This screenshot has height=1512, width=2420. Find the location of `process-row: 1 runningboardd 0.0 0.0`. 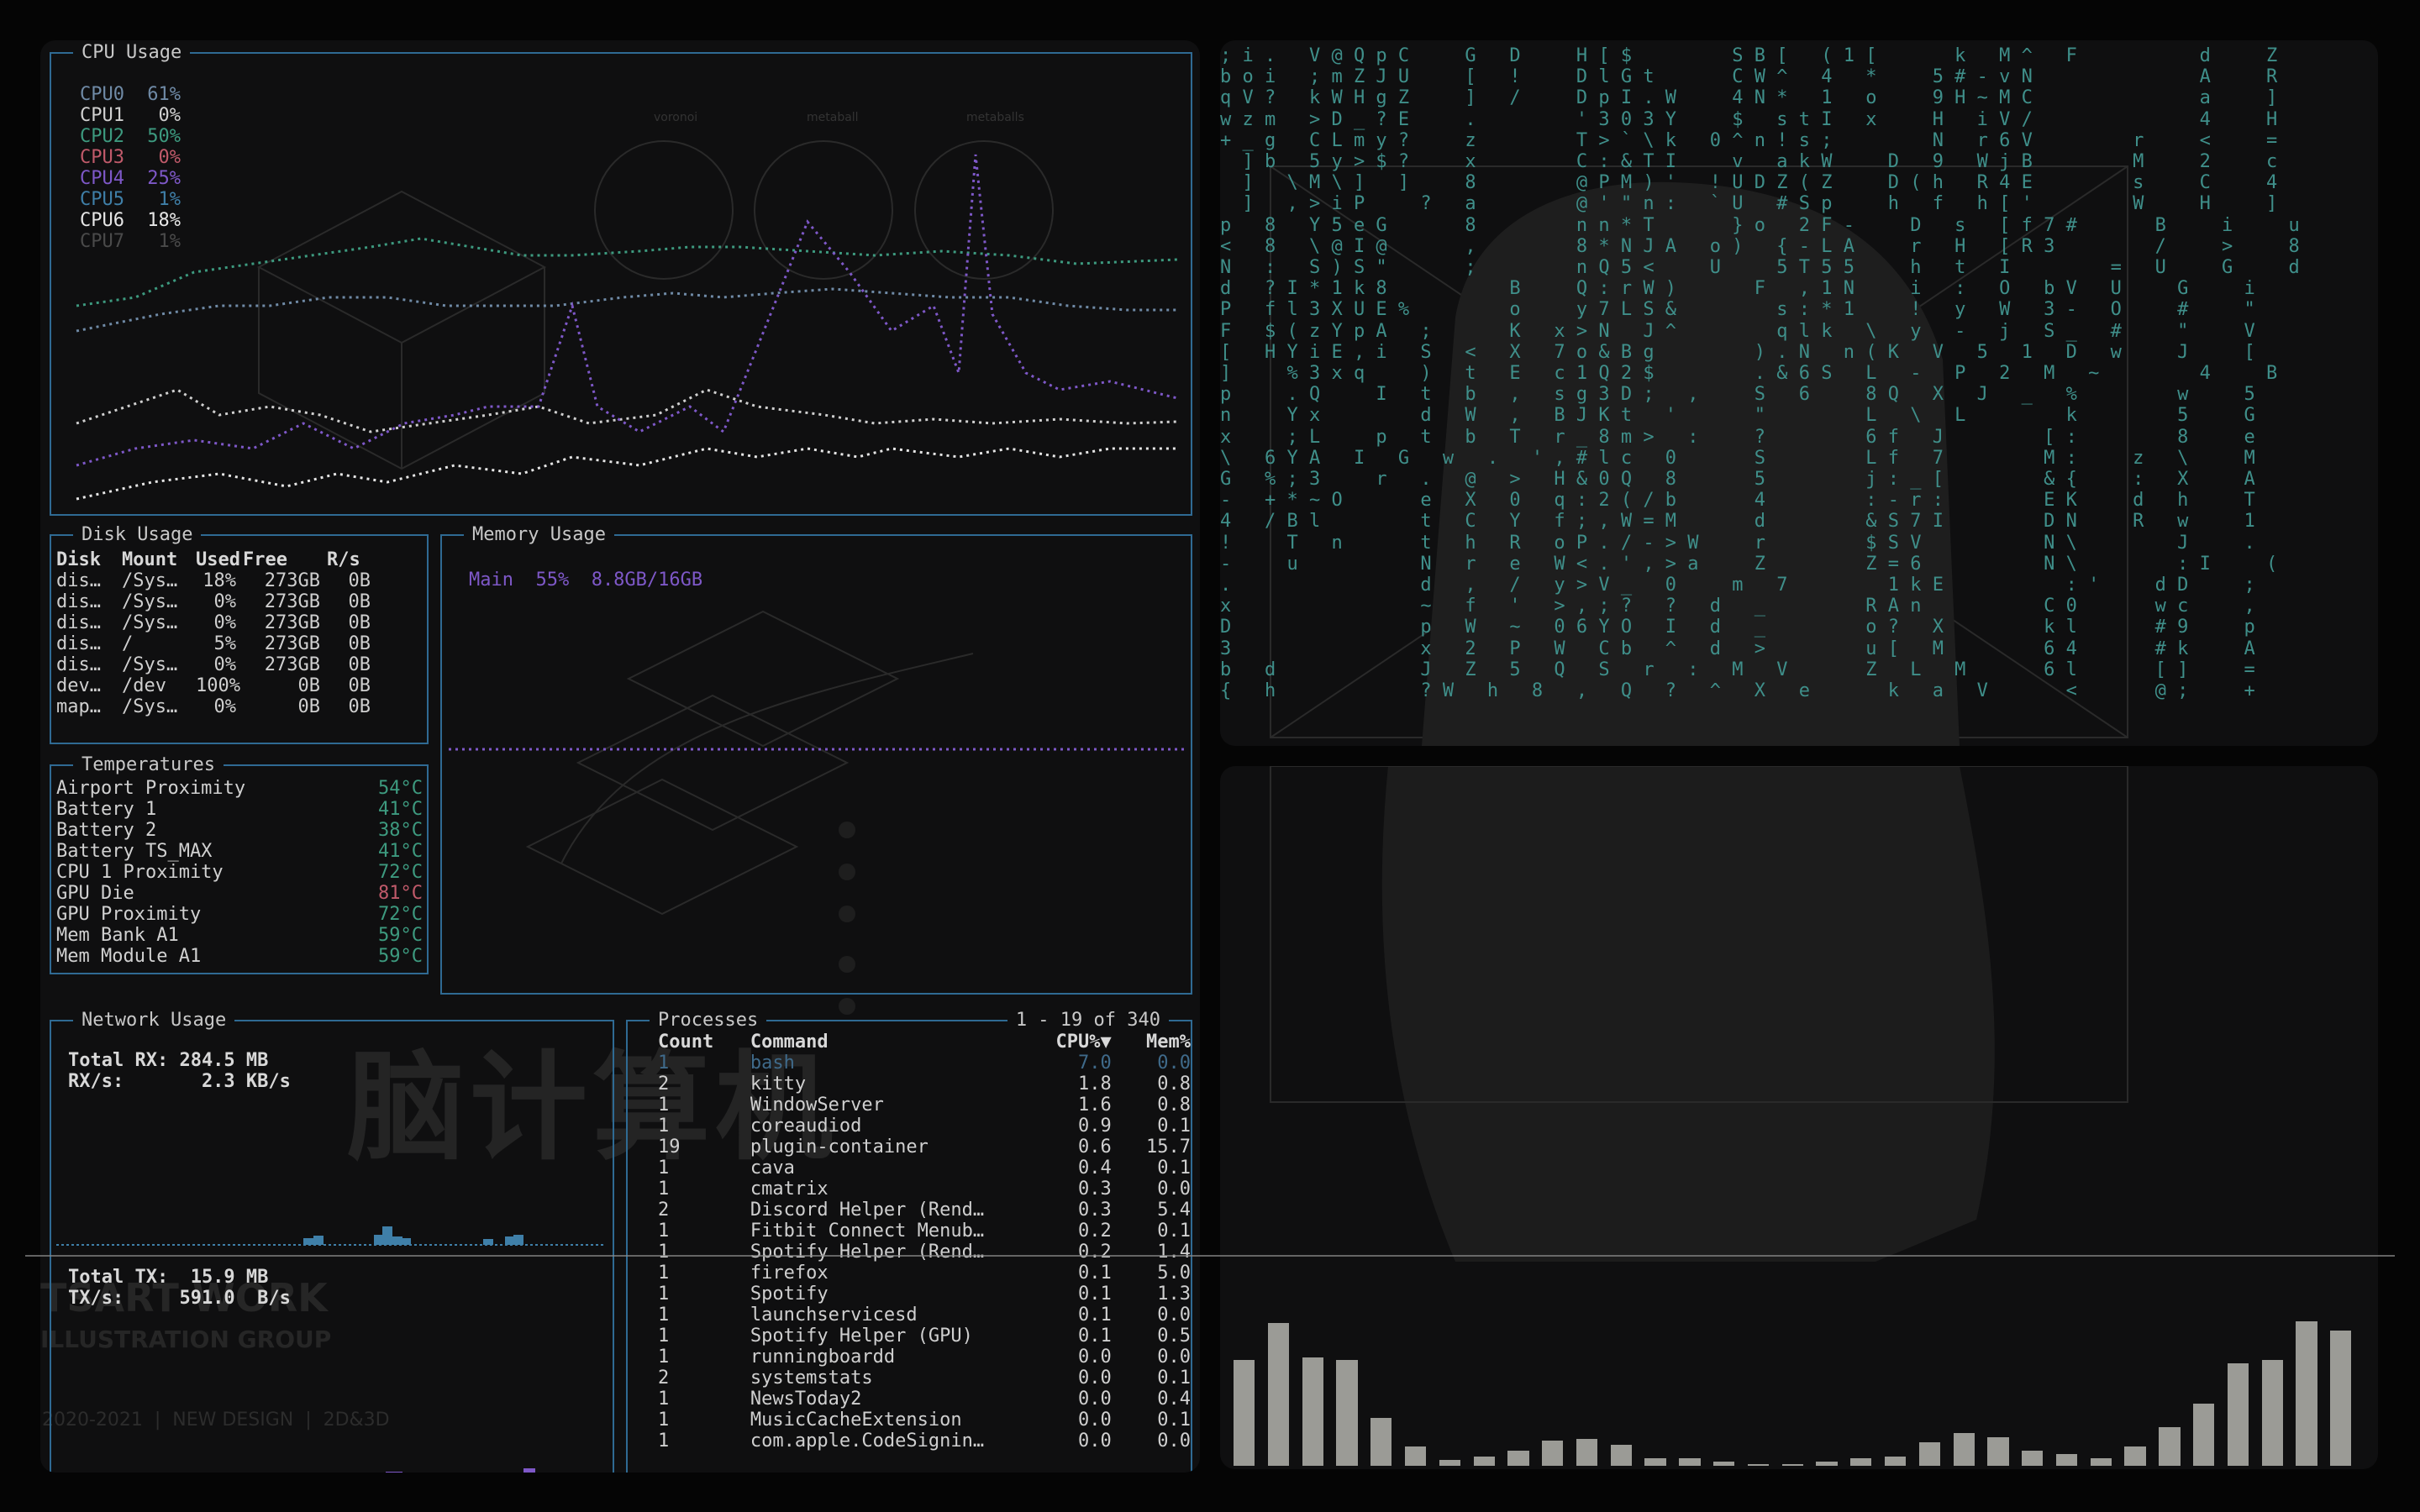

process-row: 1 runningboardd 0.0 0.0 is located at coordinates (909, 1357).